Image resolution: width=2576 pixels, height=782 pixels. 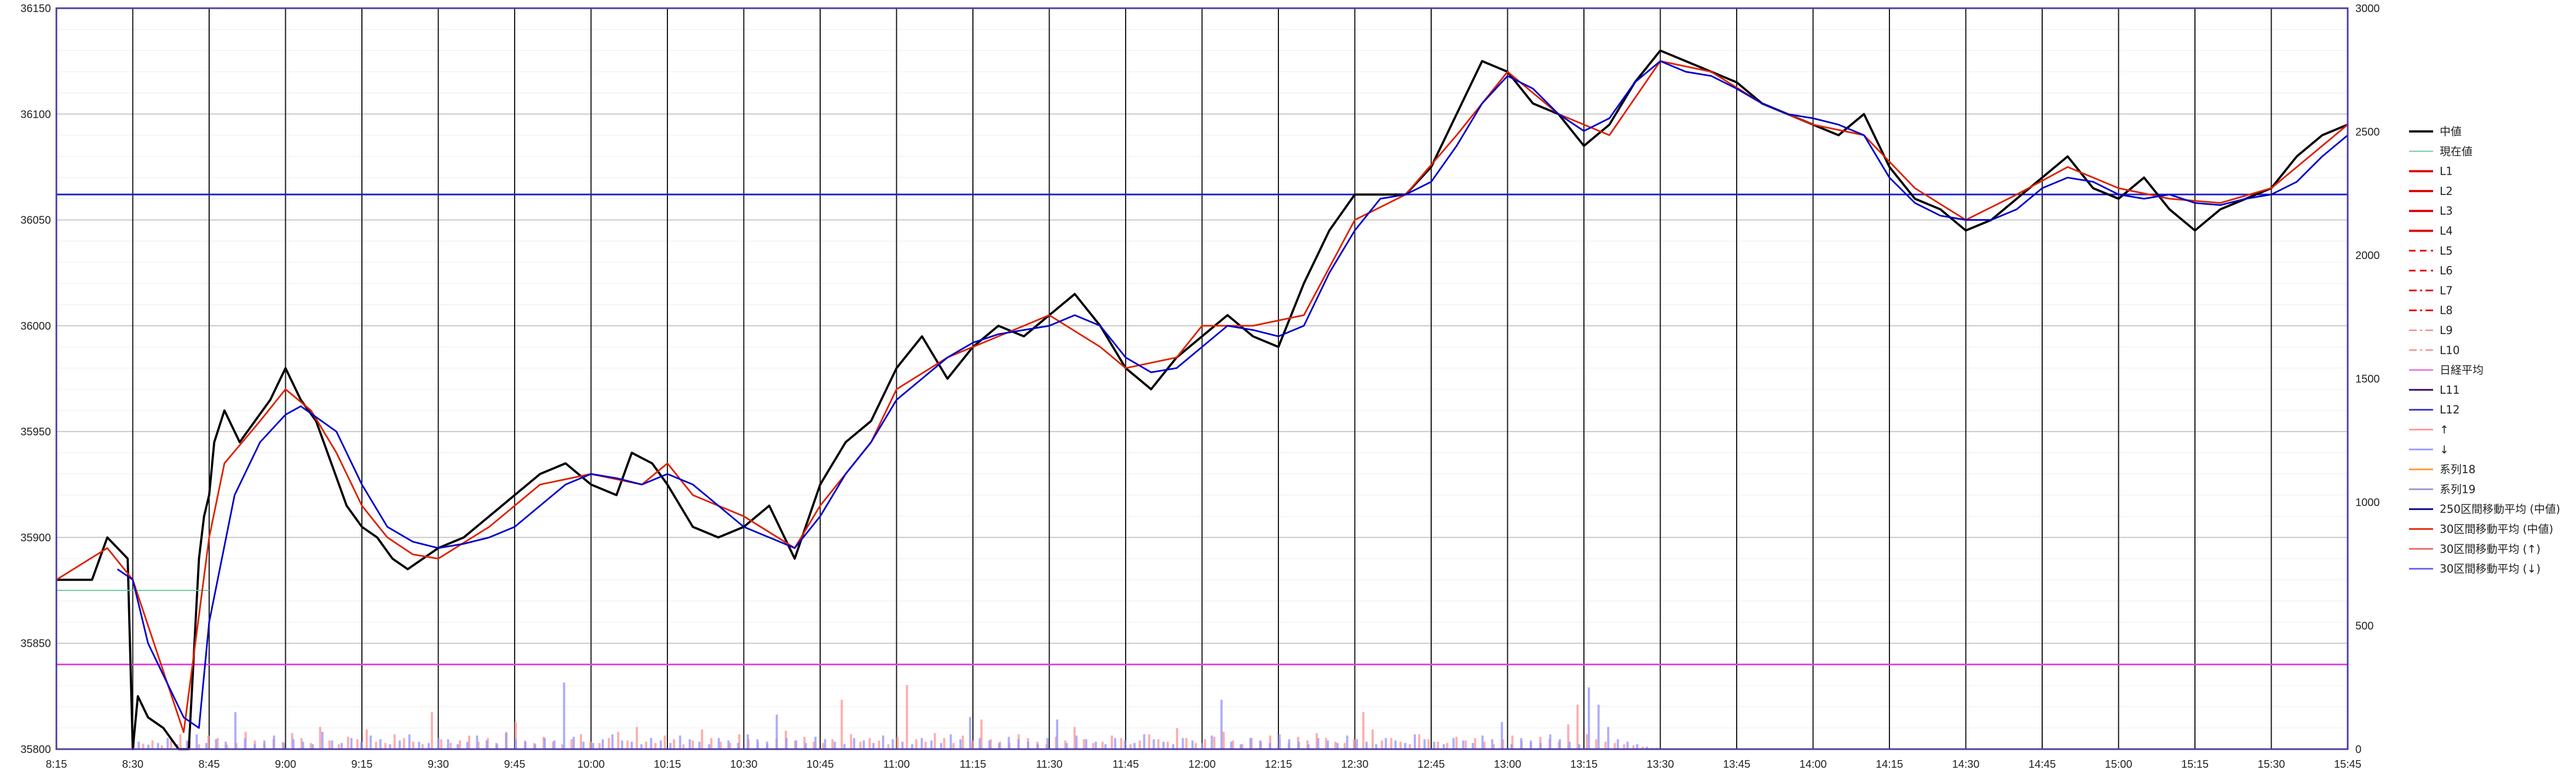 What do you see at coordinates (2457, 489) in the screenshot?
I see `legend-label: 系列19` at bounding box center [2457, 489].